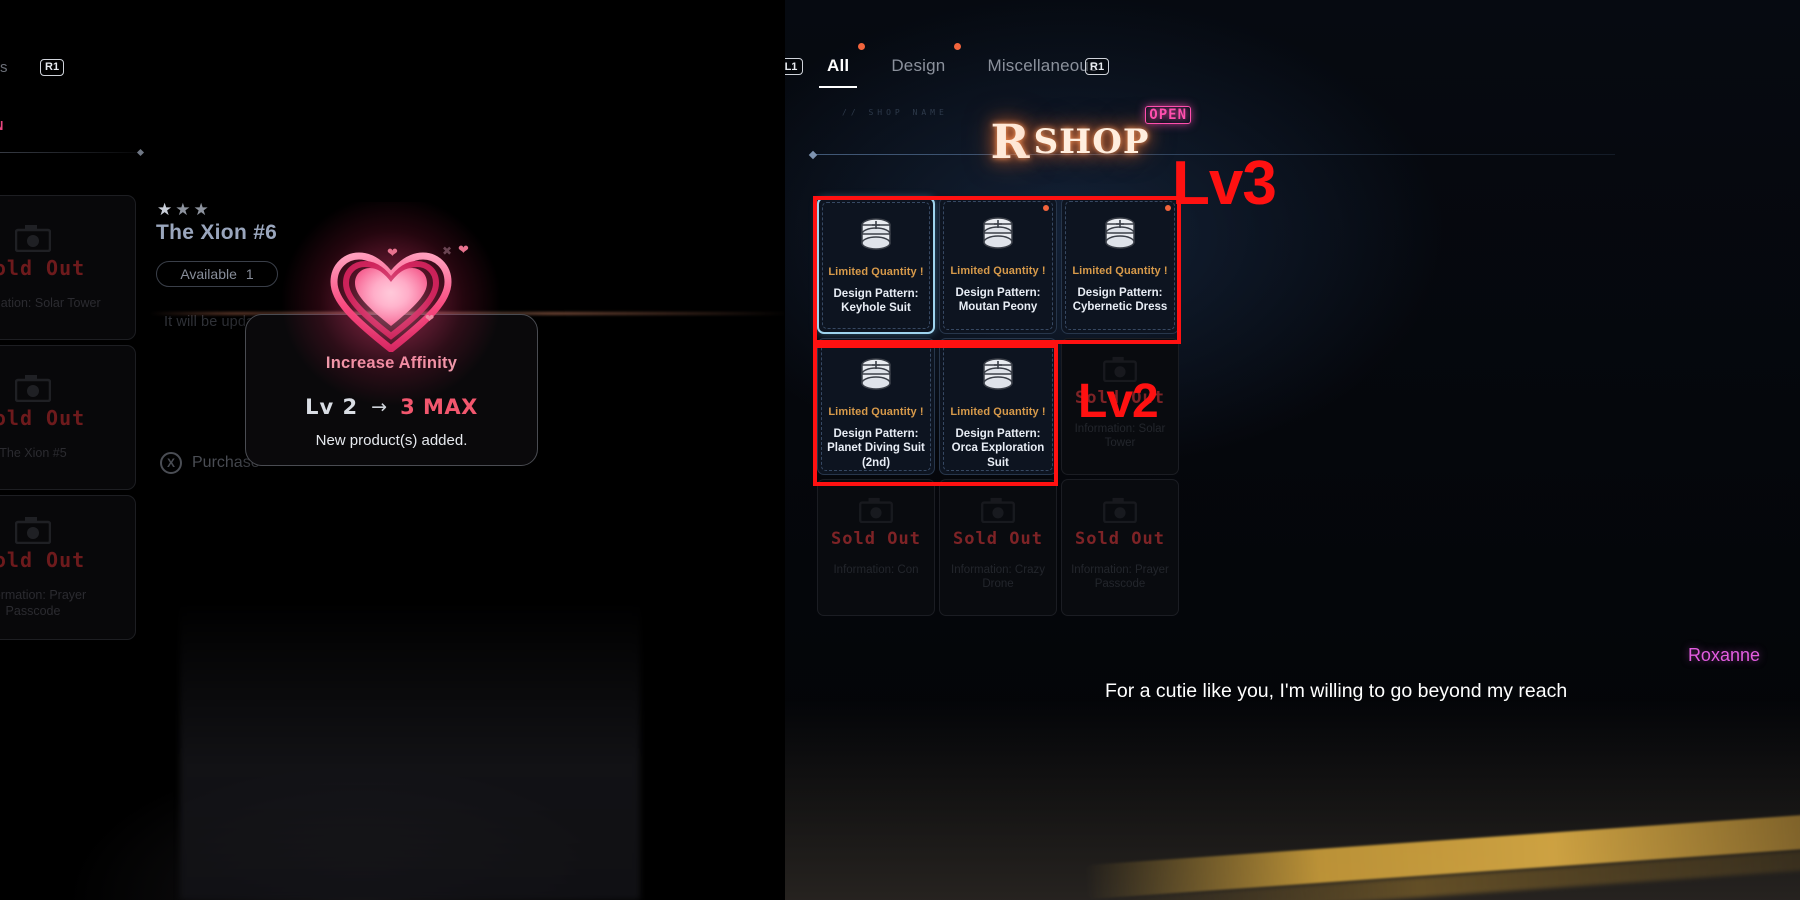 Image resolution: width=1800 pixels, height=900 pixels. I want to click on tab-design: Design, so click(924, 59).